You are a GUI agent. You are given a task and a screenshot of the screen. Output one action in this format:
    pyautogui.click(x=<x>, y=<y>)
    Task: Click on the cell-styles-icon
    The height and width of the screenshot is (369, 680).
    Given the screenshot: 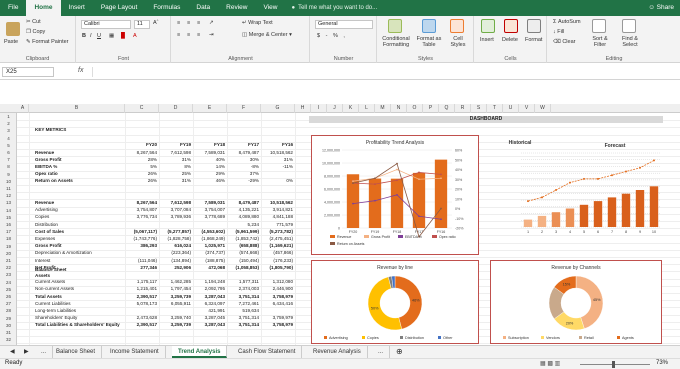 What is the action you would take?
    pyautogui.click(x=457, y=26)
    